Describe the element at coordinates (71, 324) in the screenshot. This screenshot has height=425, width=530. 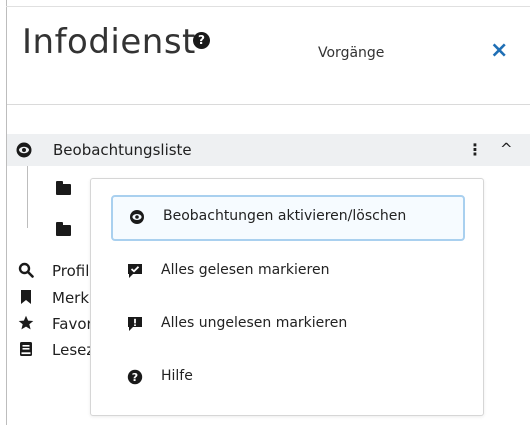
I see `side-item-label: Favoriten` at that location.